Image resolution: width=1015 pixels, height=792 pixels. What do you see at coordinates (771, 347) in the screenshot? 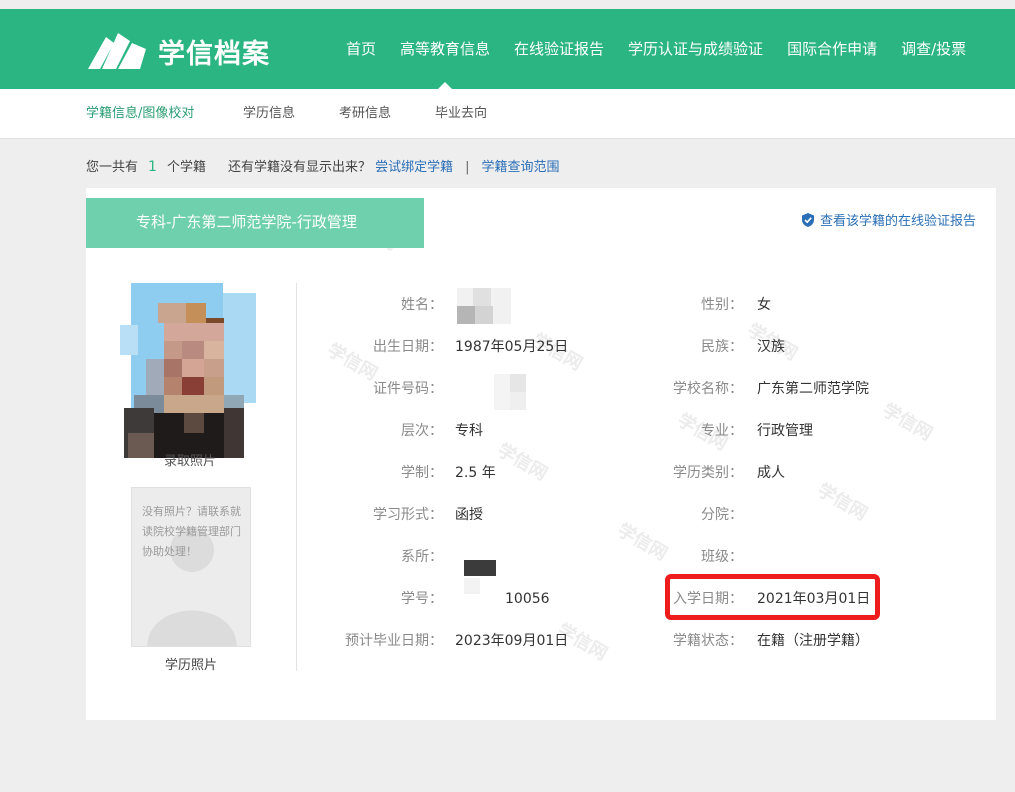
I see `value-ethnicity: 汉族` at bounding box center [771, 347].